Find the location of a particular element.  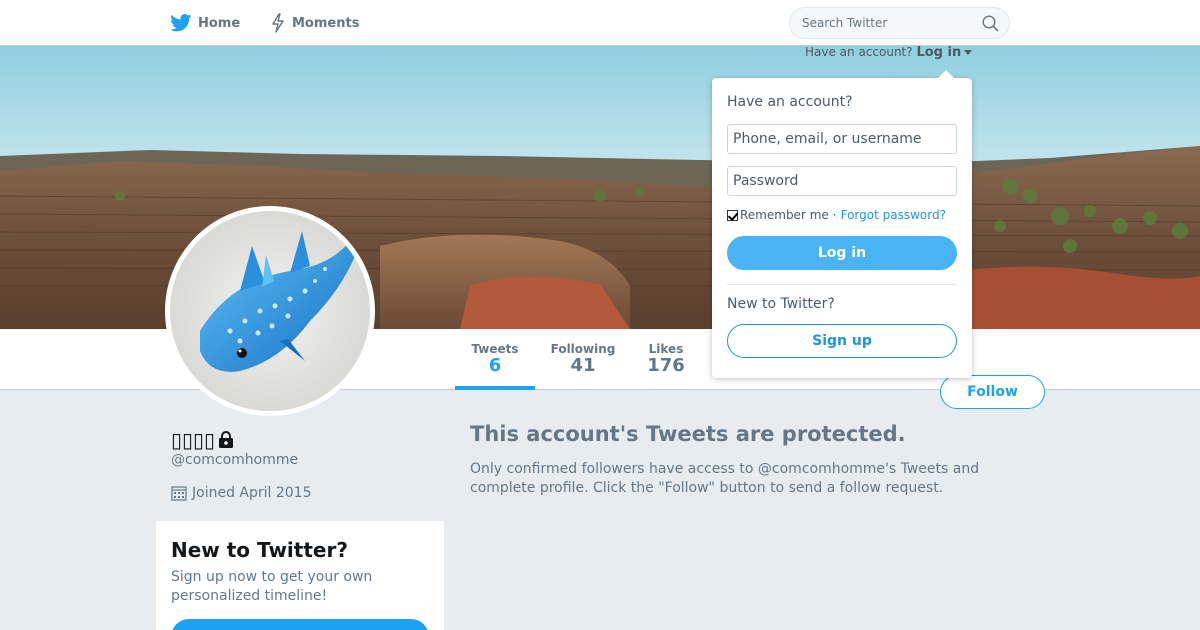

nav-moments-link: Moments is located at coordinates (314, 23).